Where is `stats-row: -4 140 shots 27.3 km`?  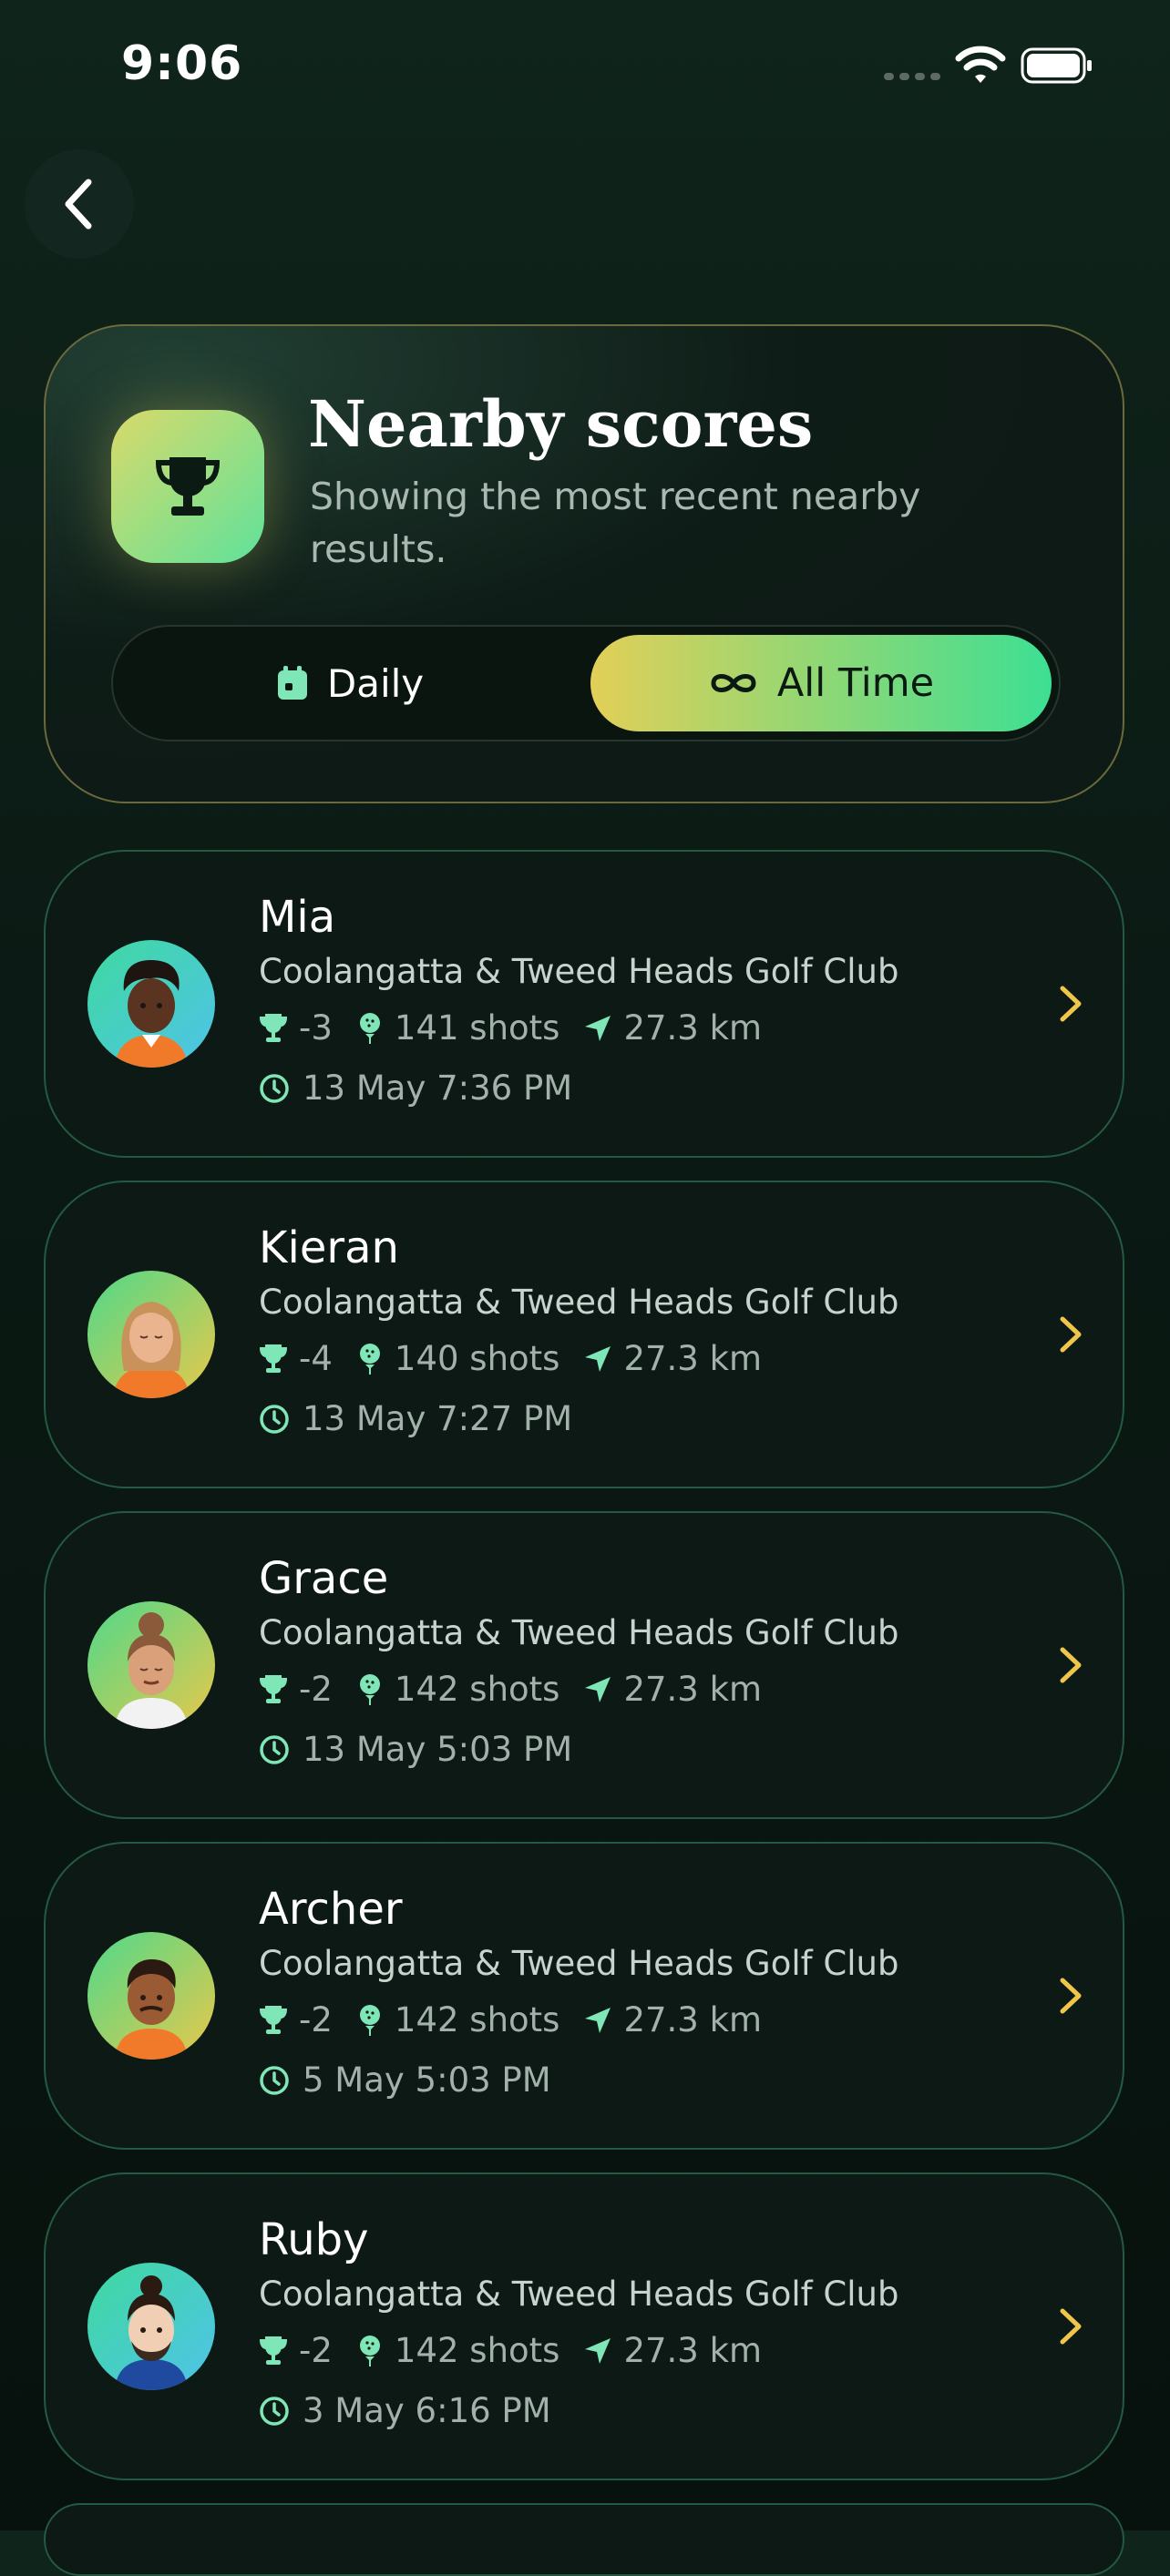
stats-row: -4 140 shots 27.3 km is located at coordinates (522, 1358).